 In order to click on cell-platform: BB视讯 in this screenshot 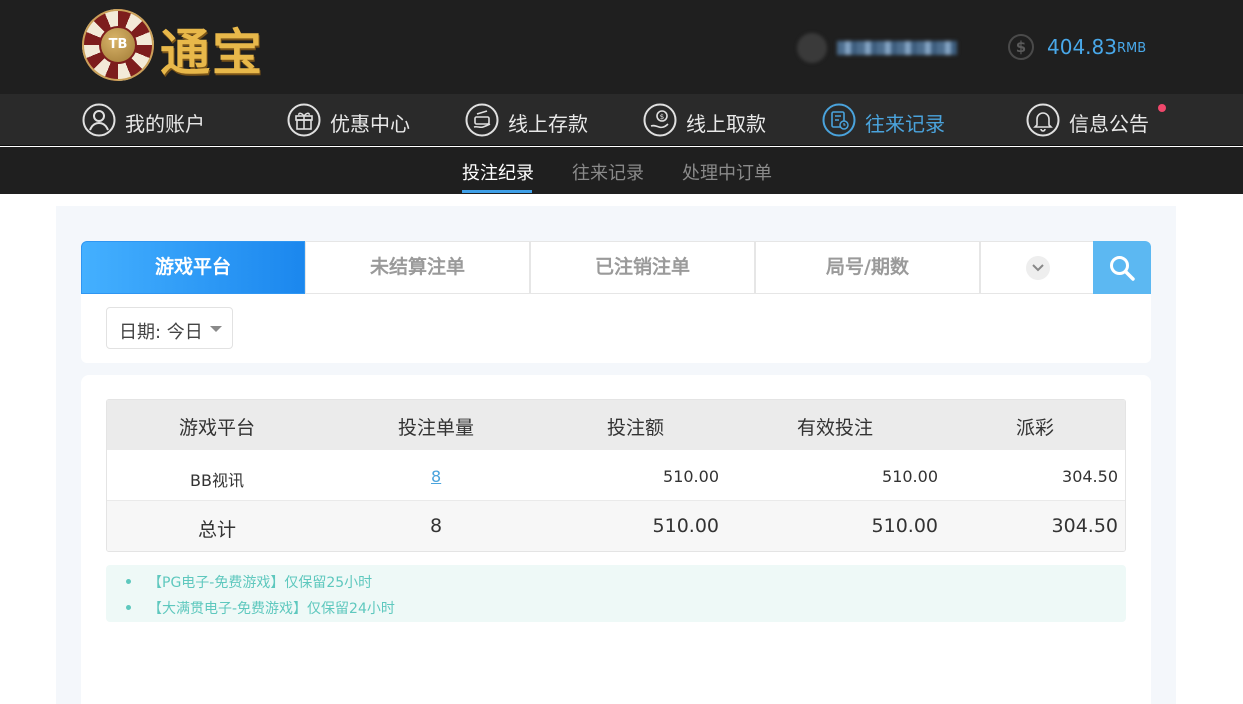, I will do `click(217, 480)`.